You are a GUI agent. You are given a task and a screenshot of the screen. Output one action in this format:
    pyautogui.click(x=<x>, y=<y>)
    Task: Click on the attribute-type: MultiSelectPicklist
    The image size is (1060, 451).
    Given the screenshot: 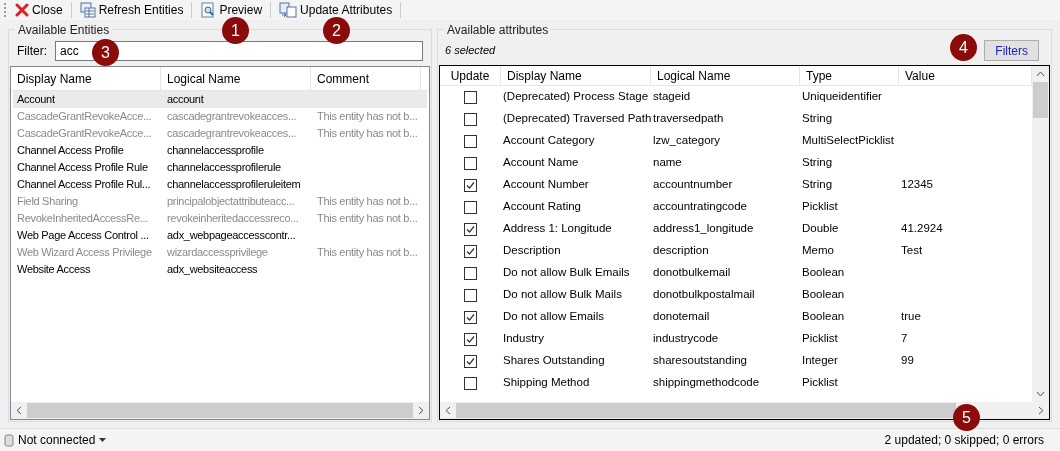 What is the action you would take?
    pyautogui.click(x=848, y=141)
    